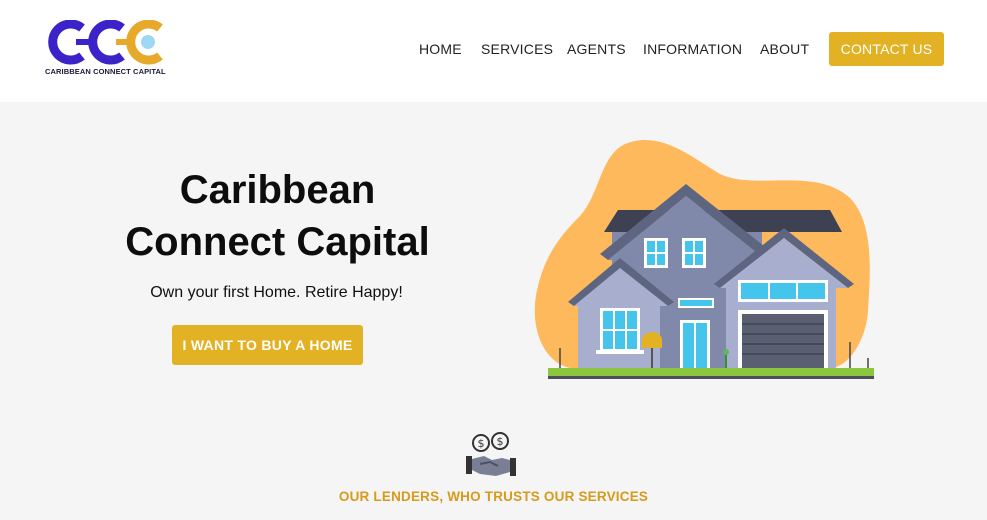  Describe the element at coordinates (596, 49) in the screenshot. I see `nav-agents: AGENTS` at that location.